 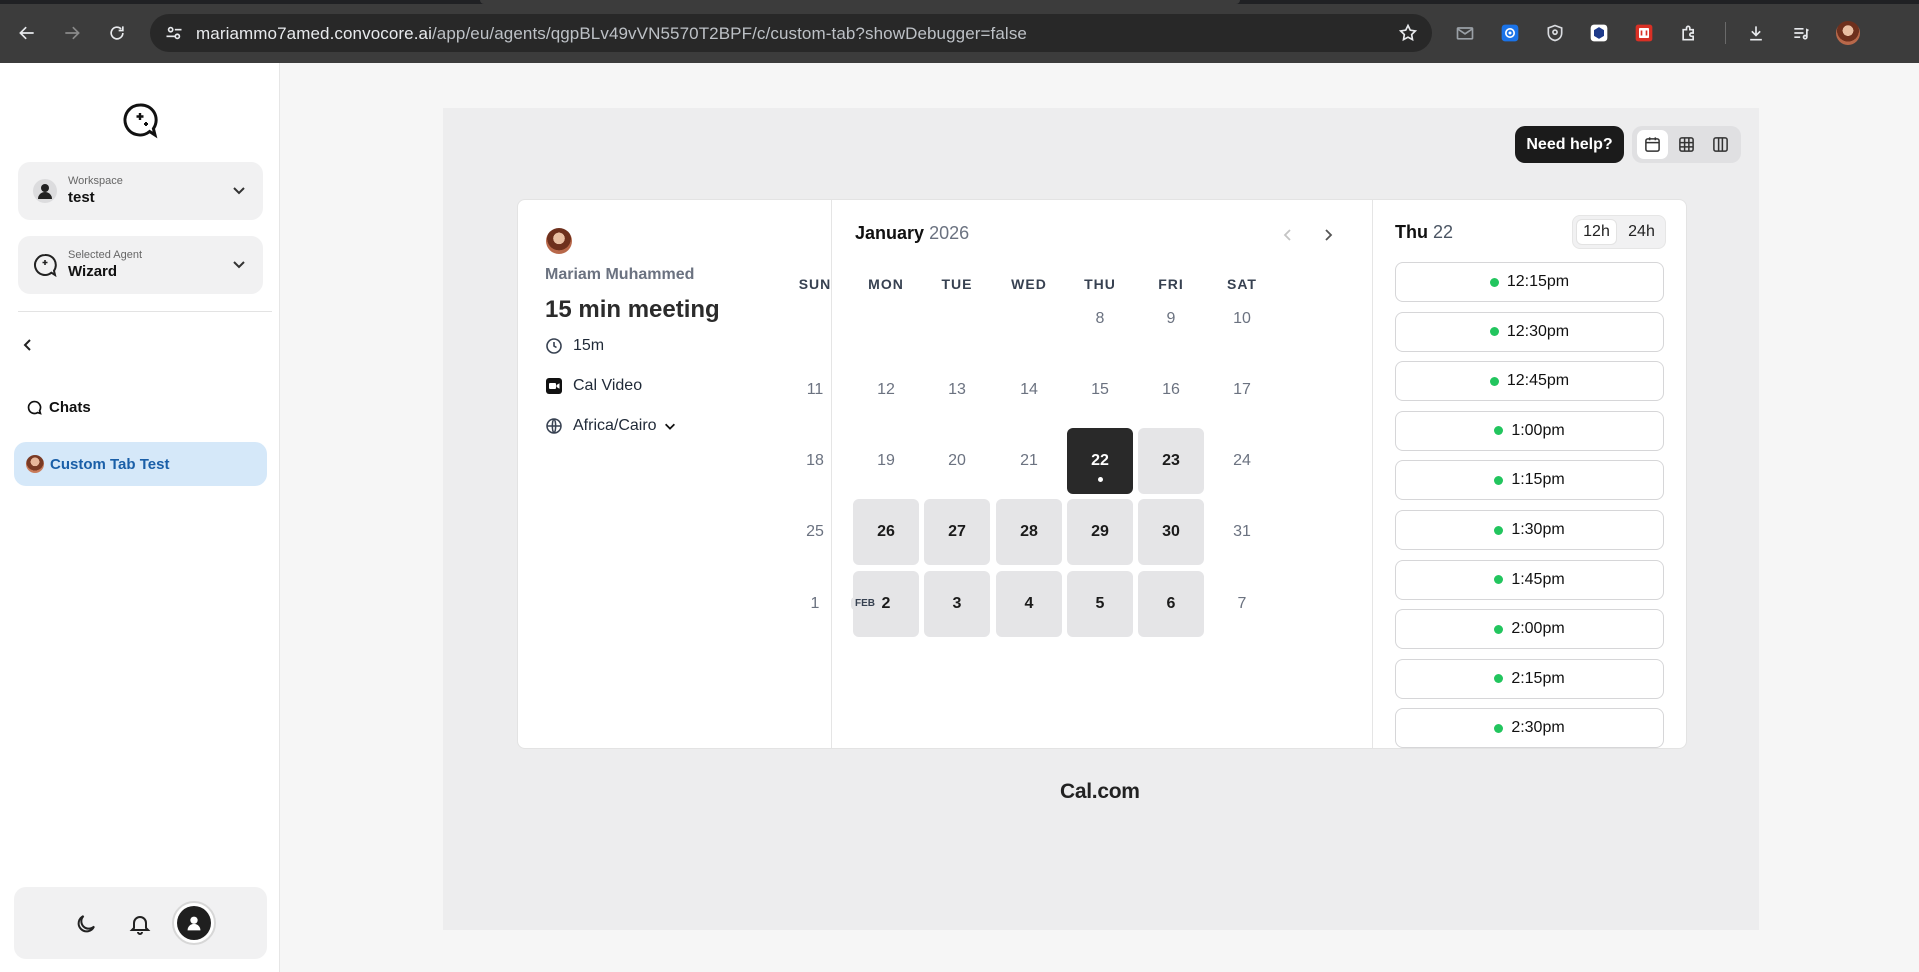 I want to click on week-grid-icon, so click(x=1686, y=144).